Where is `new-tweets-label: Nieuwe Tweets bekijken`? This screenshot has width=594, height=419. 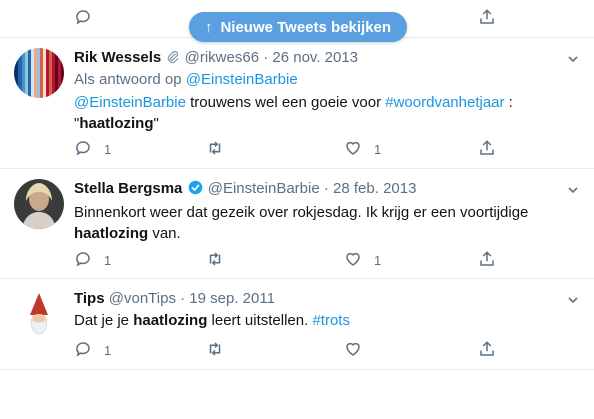 new-tweets-label: Nieuwe Tweets bekijken is located at coordinates (306, 27).